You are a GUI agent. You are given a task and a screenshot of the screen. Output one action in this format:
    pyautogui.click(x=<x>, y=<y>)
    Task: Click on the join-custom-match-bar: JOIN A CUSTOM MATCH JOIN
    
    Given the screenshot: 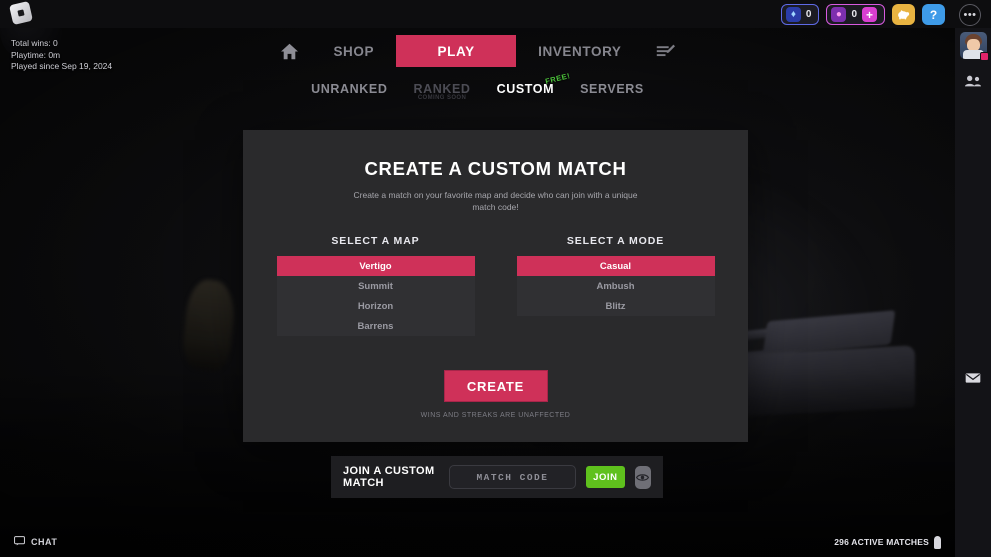 What is the action you would take?
    pyautogui.click(x=497, y=477)
    